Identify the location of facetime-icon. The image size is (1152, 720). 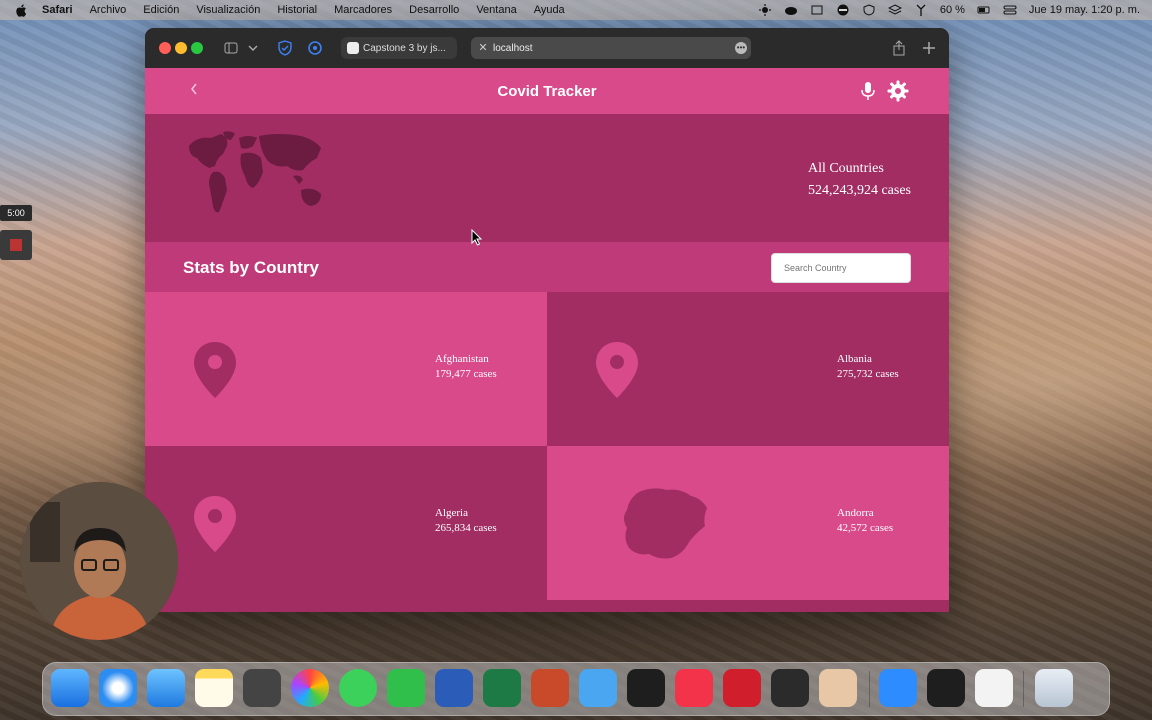
(406, 688).